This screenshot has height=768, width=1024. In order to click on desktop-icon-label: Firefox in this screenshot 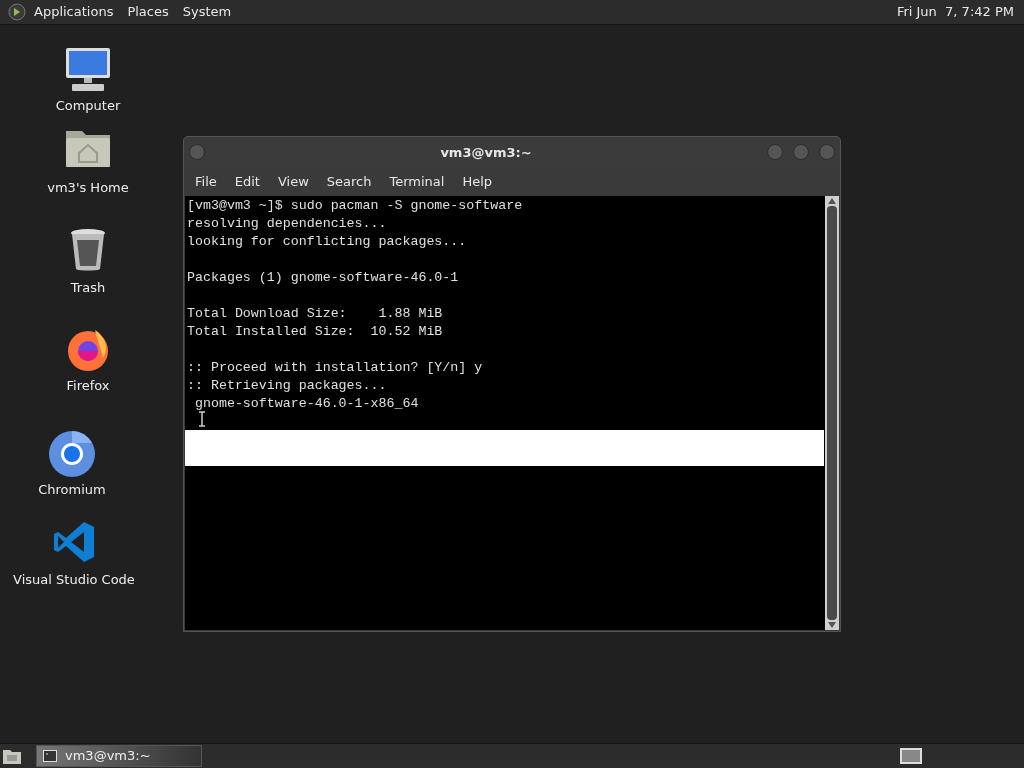, I will do `click(88, 386)`.